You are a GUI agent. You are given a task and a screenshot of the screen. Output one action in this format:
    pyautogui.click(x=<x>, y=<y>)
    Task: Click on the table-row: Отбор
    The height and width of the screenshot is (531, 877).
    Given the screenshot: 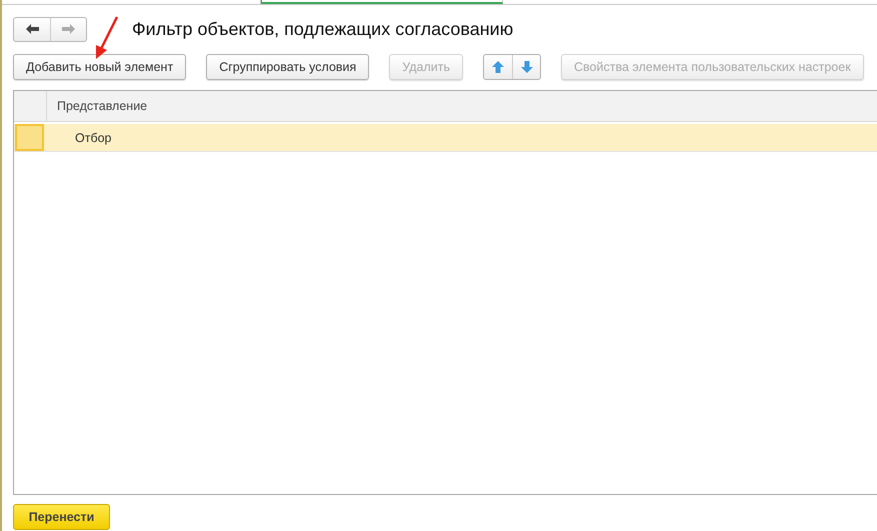 What is the action you would take?
    pyautogui.click(x=445, y=138)
    